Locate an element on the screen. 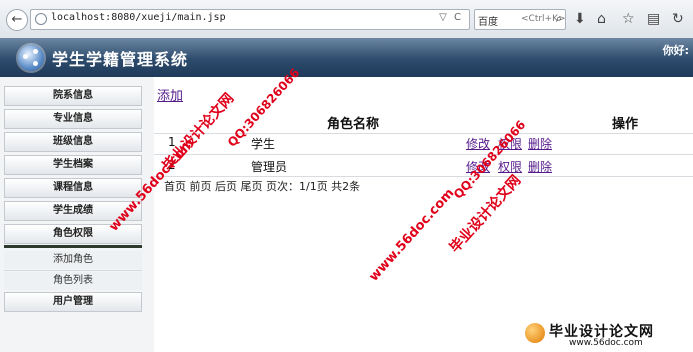 The image size is (693, 352). column-header-role-name: 角色名称 is located at coordinates (353, 124).